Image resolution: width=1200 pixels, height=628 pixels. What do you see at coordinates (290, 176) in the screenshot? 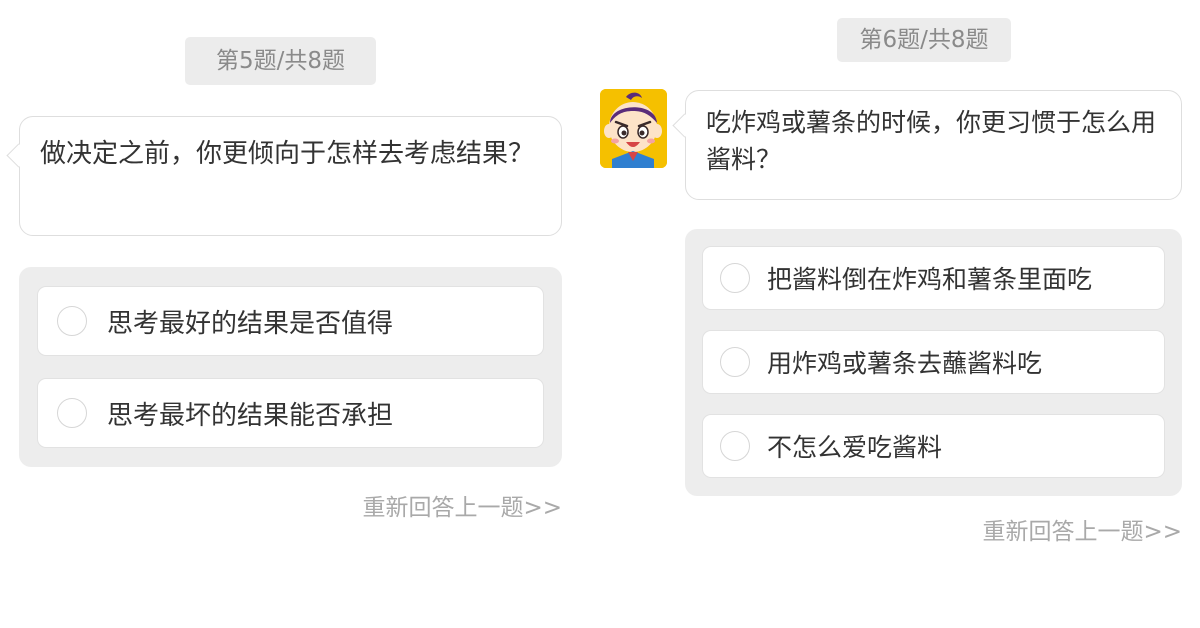
I see `question-bubble: 做决定之前，你更倾向于怎样去考虑结果？` at bounding box center [290, 176].